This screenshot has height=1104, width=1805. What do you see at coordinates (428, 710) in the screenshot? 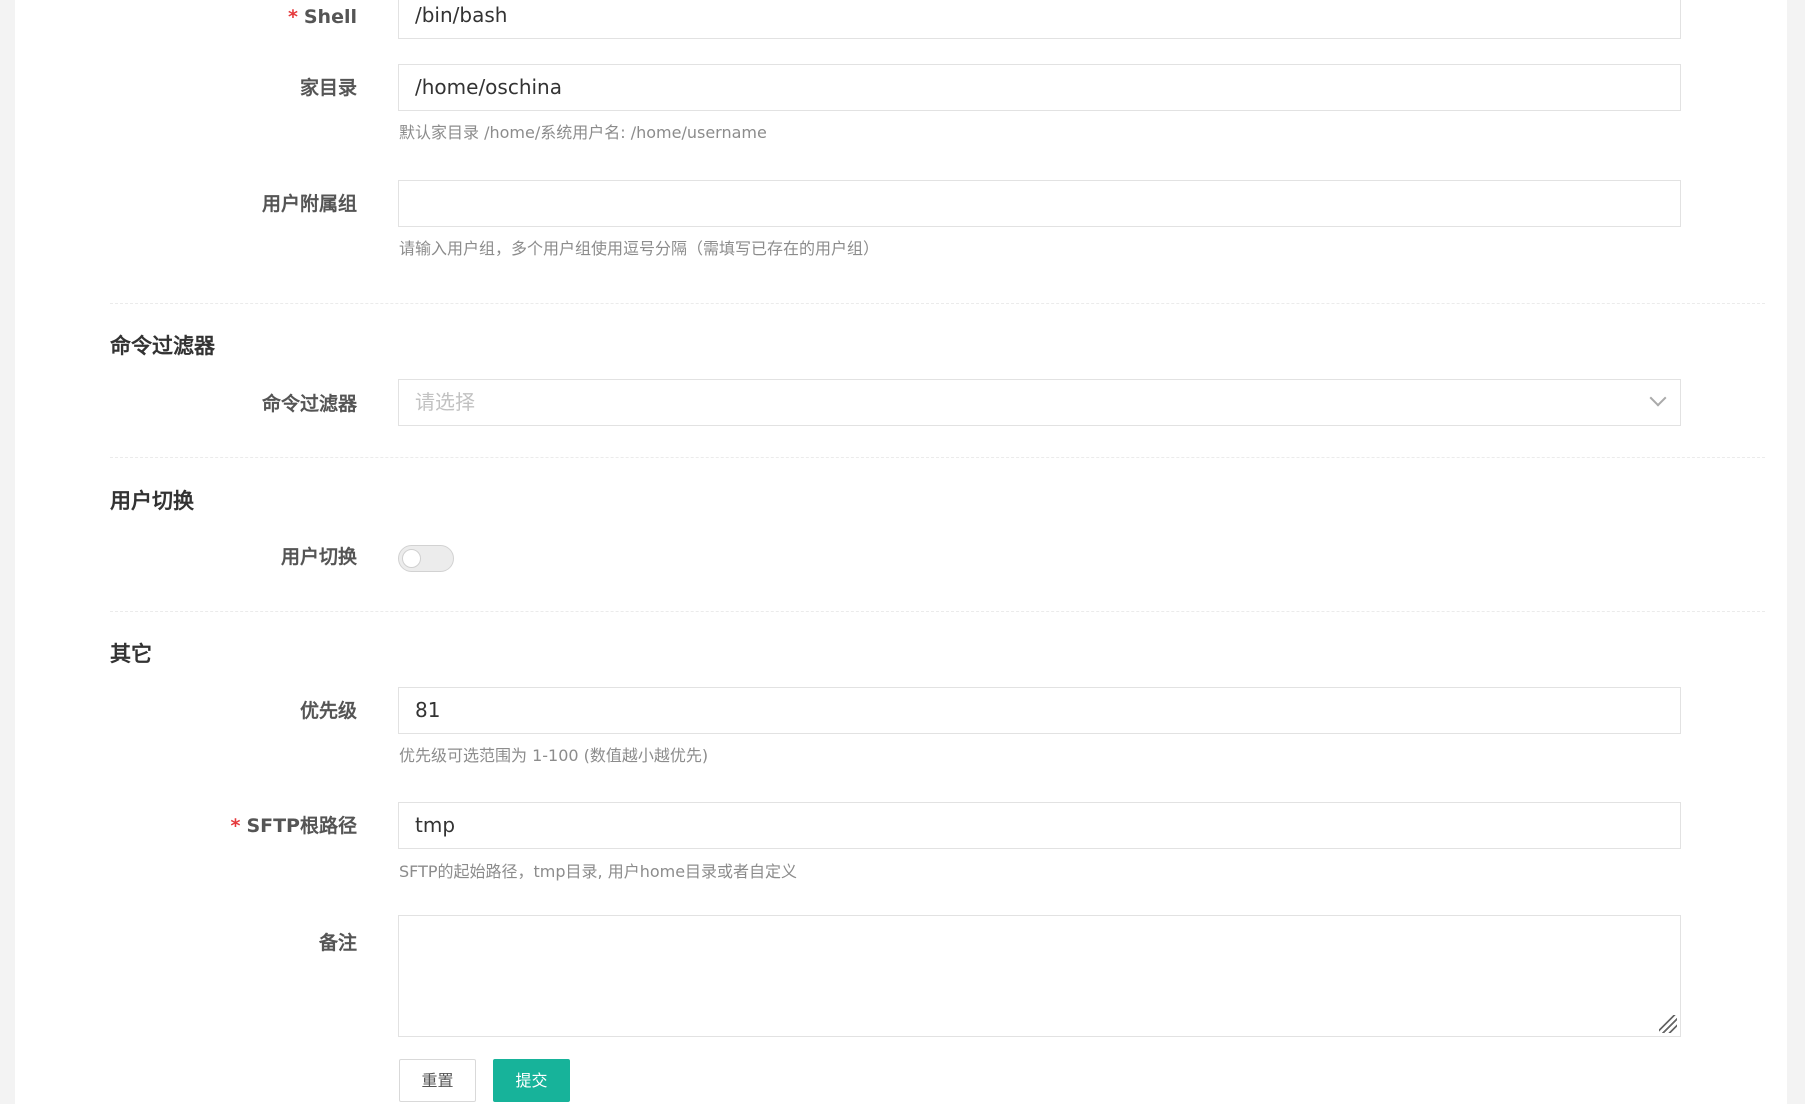
I see `priority-value: 81` at bounding box center [428, 710].